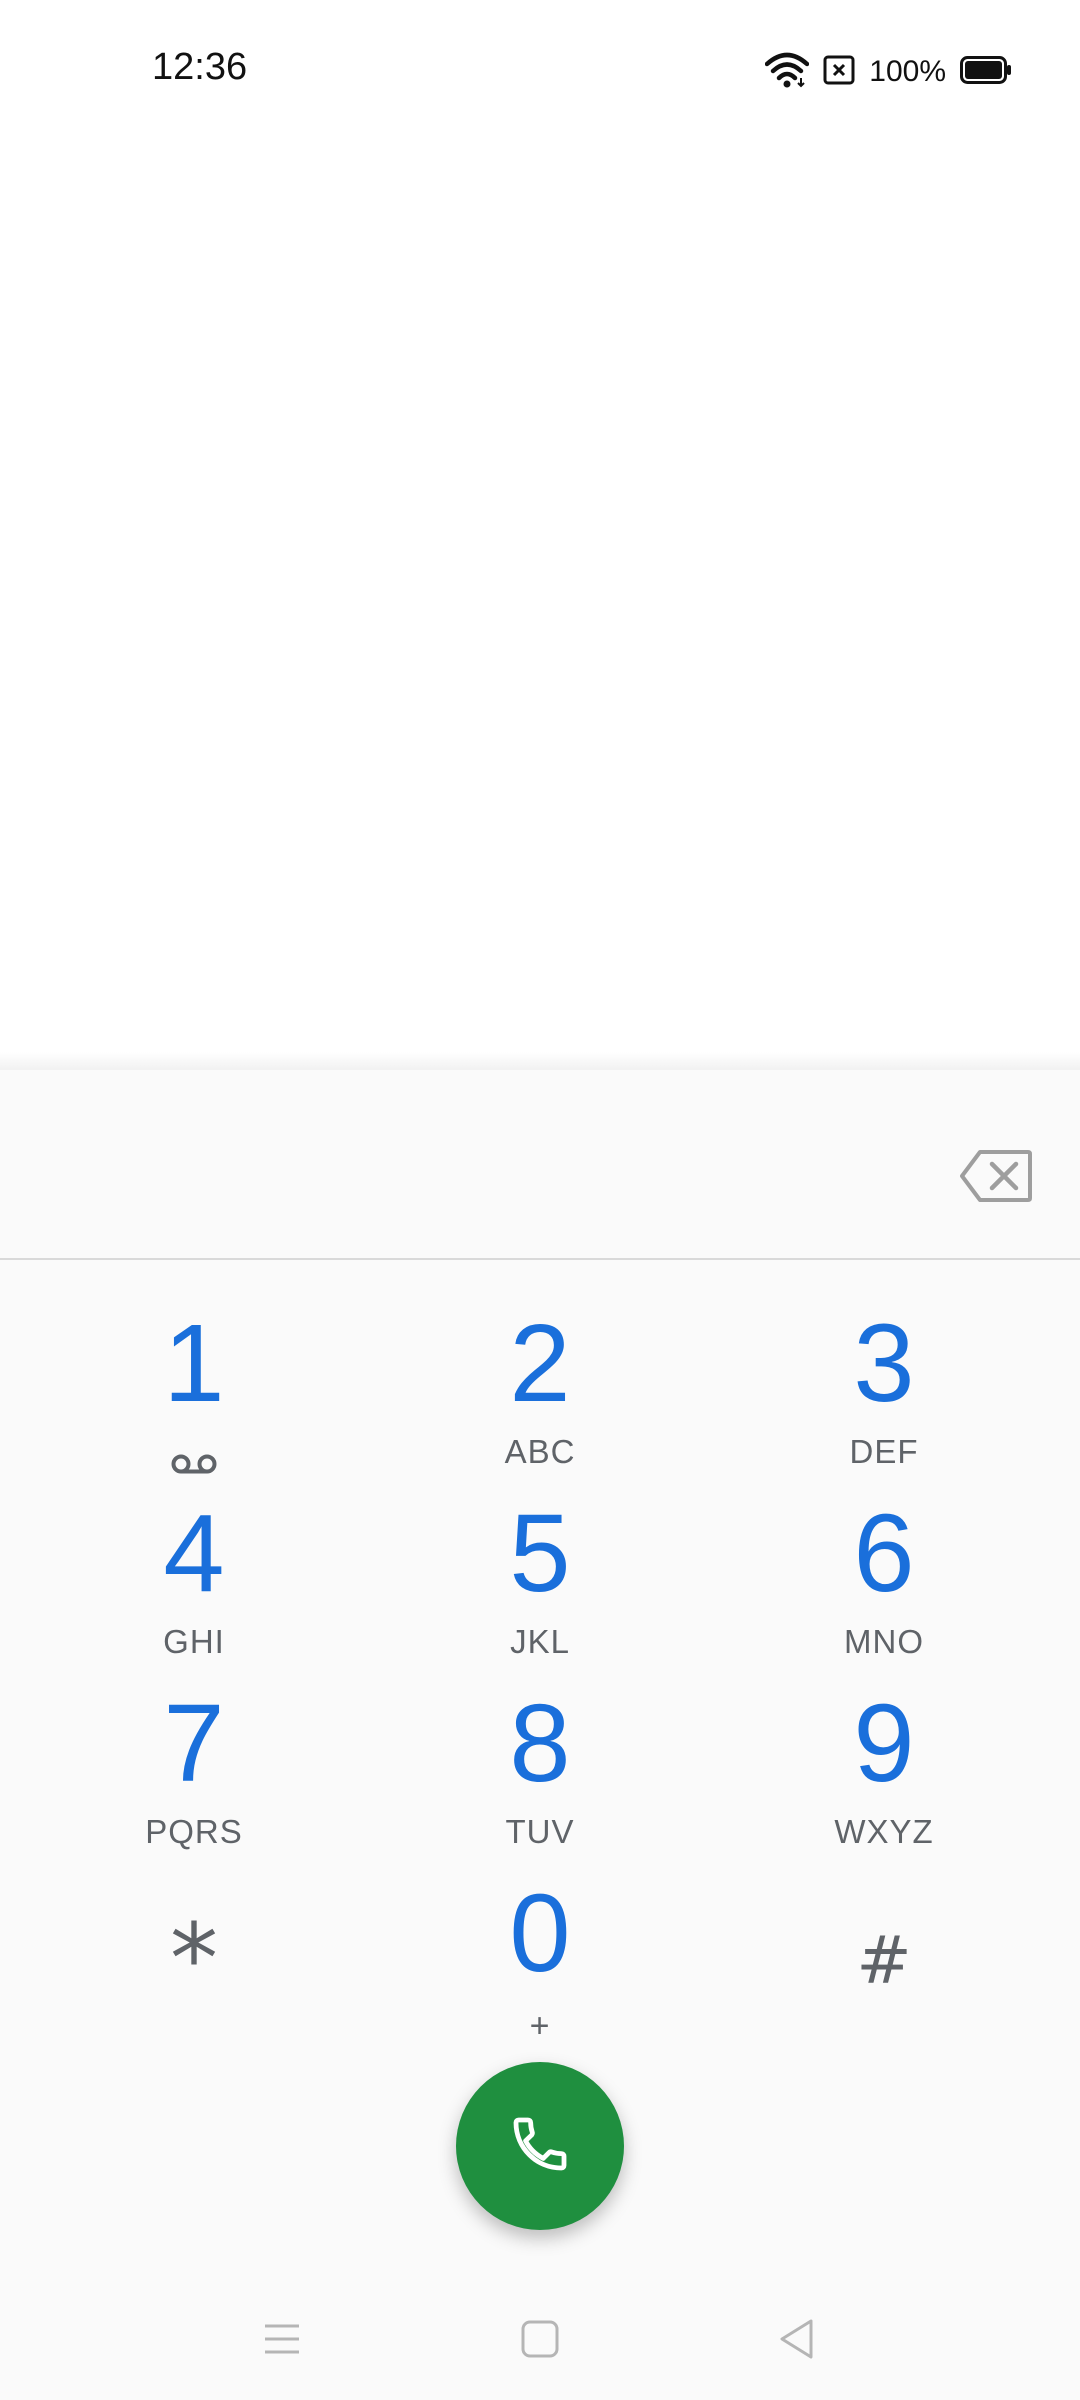 This screenshot has width=1080, height=2400. I want to click on back-icon, so click(796, 2341).